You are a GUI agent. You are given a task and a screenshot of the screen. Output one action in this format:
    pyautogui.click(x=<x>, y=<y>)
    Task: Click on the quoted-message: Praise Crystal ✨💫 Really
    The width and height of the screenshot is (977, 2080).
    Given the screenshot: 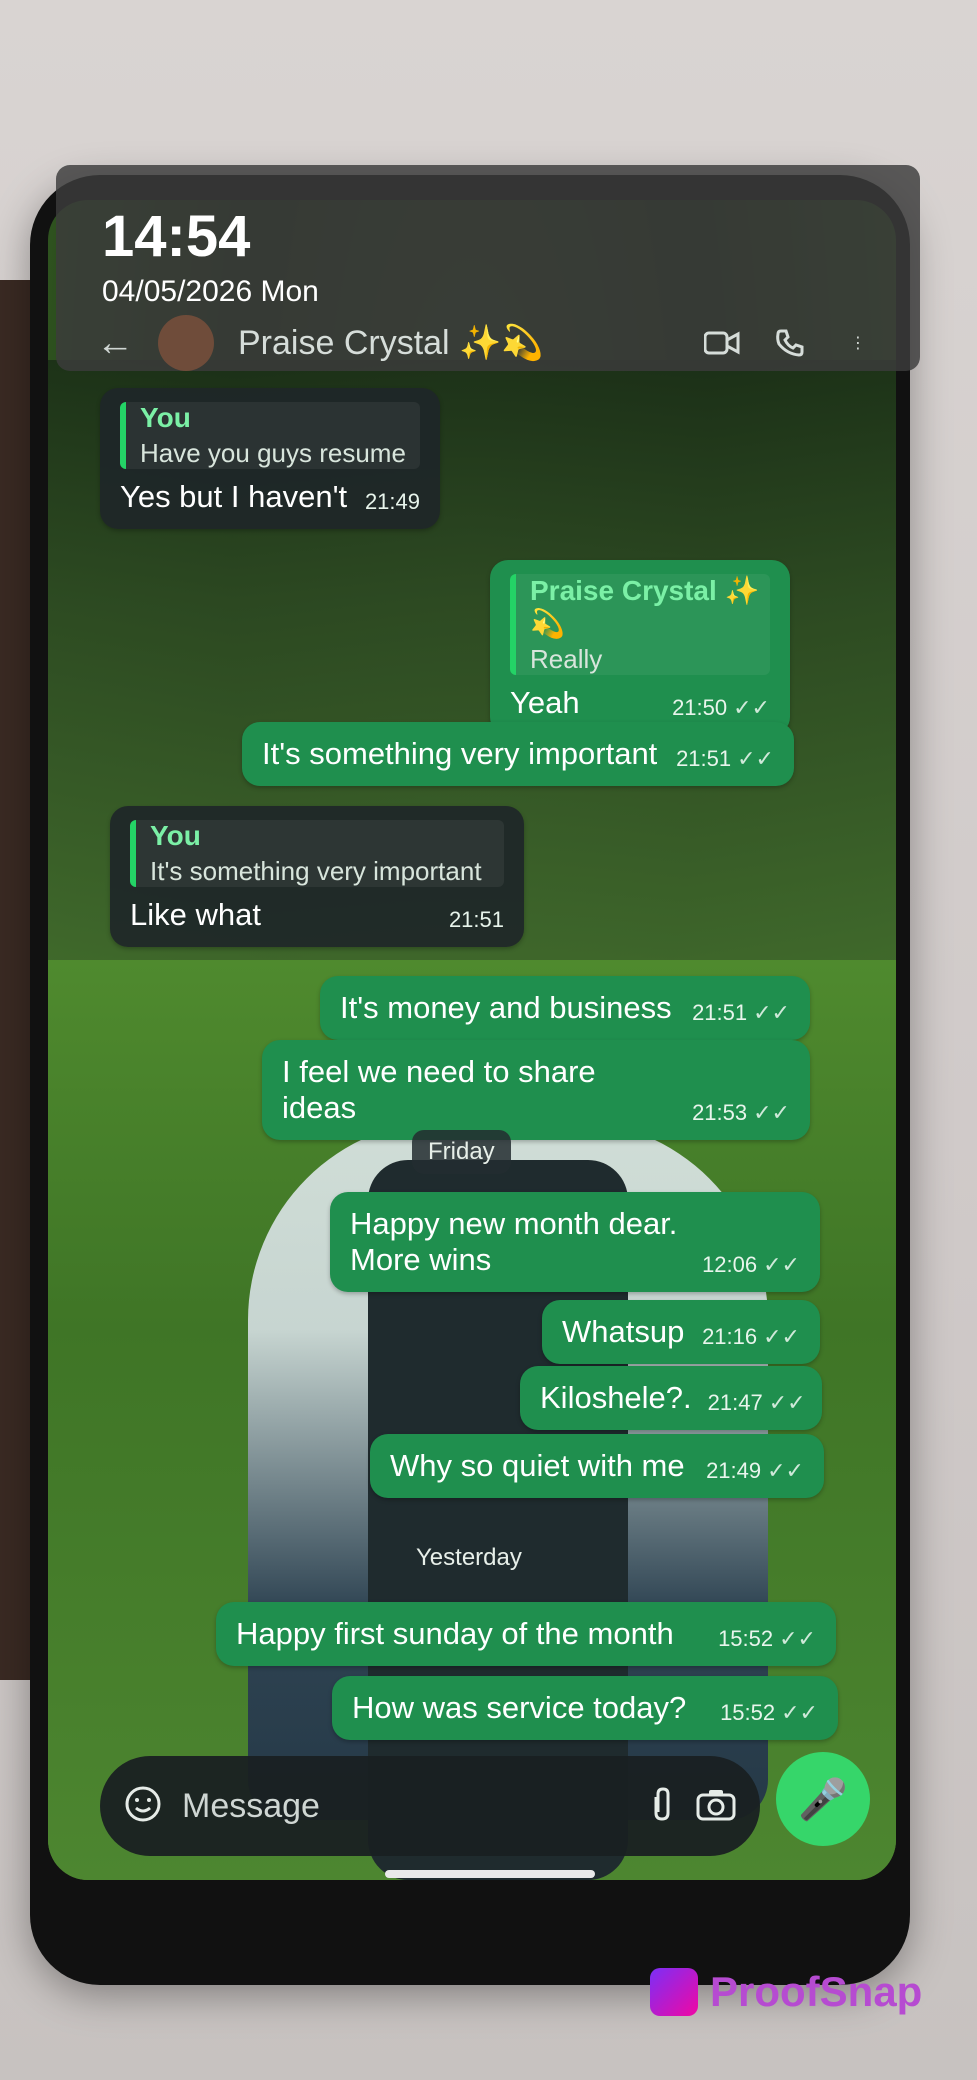 What is the action you would take?
    pyautogui.click(x=640, y=624)
    